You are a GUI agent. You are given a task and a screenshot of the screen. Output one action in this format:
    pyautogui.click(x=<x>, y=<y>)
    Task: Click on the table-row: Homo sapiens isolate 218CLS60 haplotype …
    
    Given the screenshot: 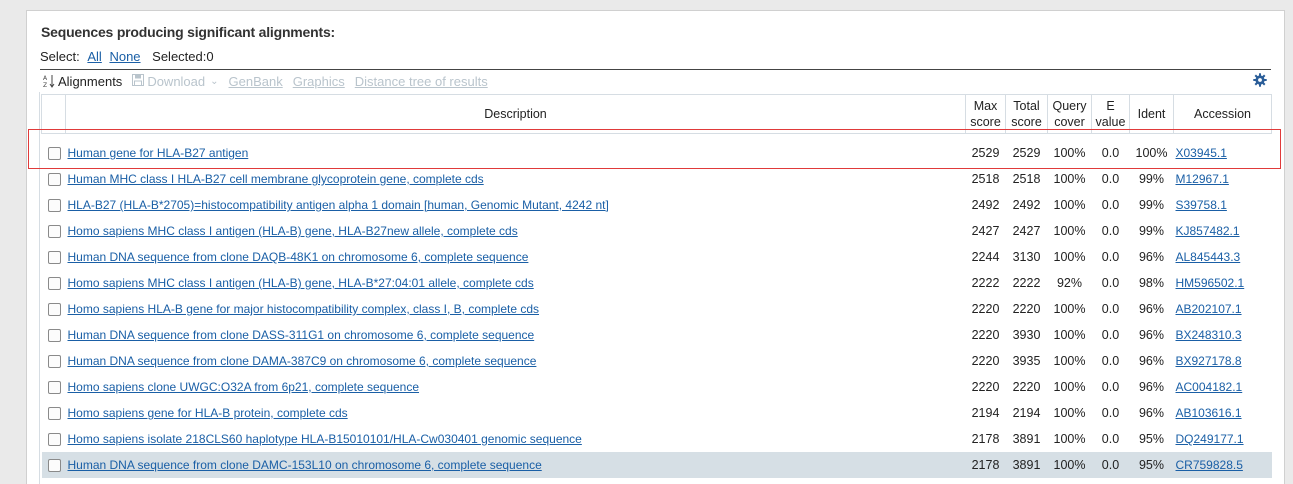 What is the action you would take?
    pyautogui.click(x=657, y=439)
    